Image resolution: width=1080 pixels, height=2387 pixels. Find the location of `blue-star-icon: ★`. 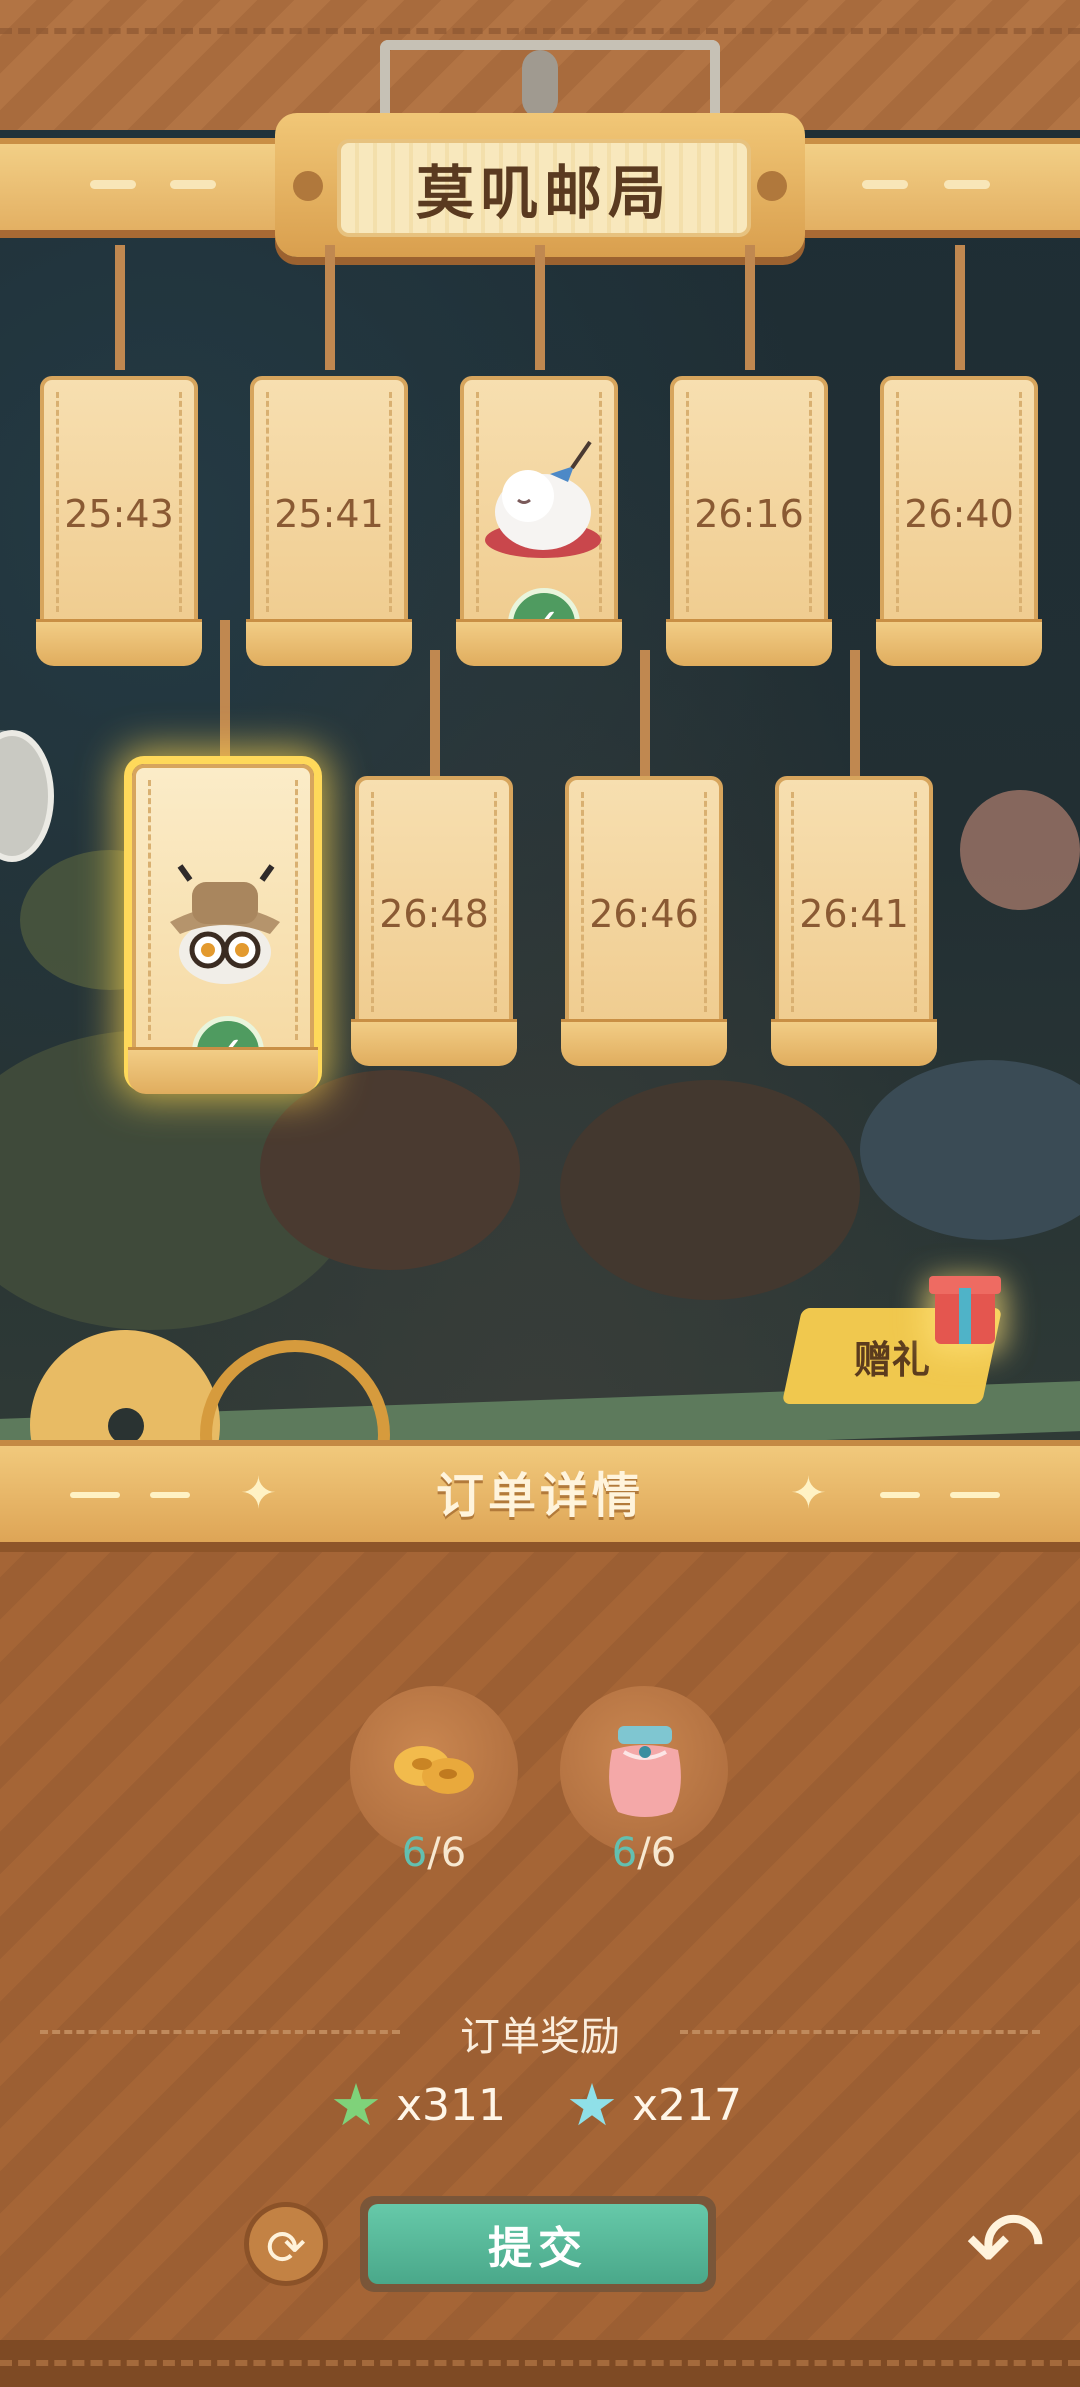

blue-star-icon: ★ is located at coordinates (592, 2105).